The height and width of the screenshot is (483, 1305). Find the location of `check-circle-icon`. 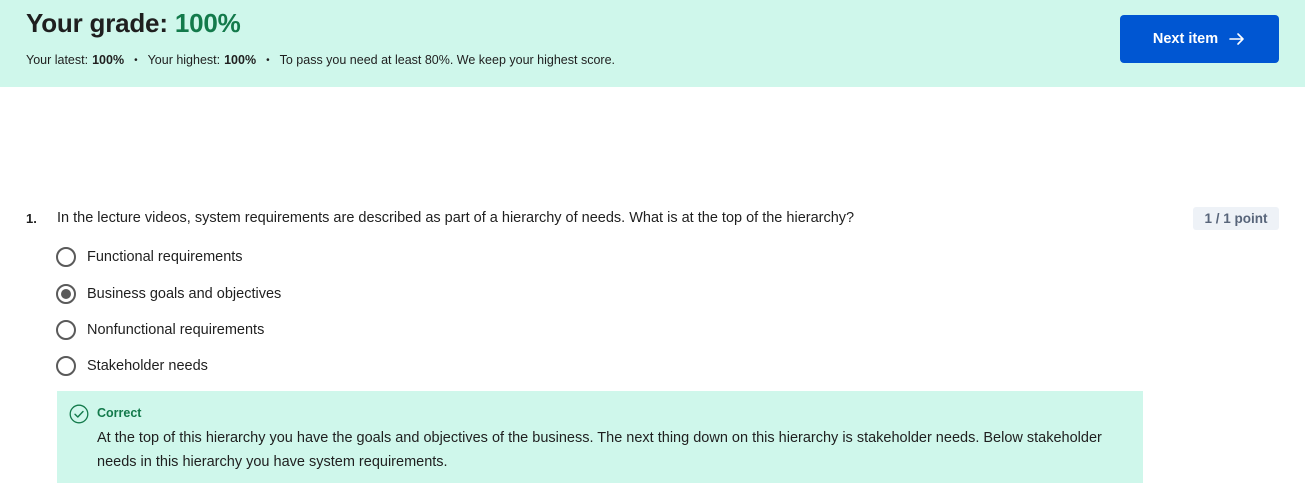

check-circle-icon is located at coordinates (79, 414).